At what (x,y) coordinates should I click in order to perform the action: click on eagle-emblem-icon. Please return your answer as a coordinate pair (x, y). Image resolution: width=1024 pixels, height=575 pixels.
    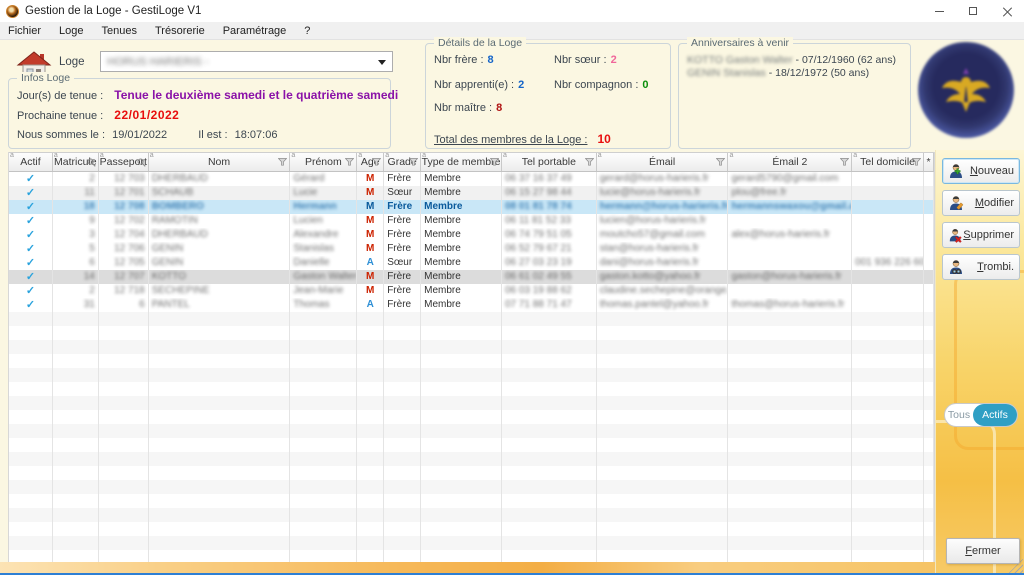
    Looking at the image, I should click on (966, 90).